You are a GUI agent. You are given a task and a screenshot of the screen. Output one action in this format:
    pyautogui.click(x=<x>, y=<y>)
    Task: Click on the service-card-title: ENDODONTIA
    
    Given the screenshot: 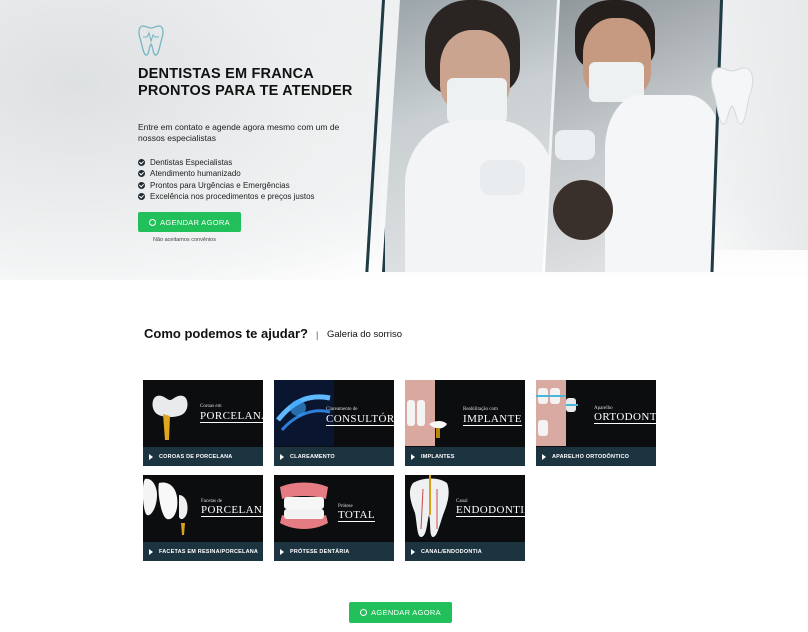 What is the action you would take?
    pyautogui.click(x=490, y=511)
    